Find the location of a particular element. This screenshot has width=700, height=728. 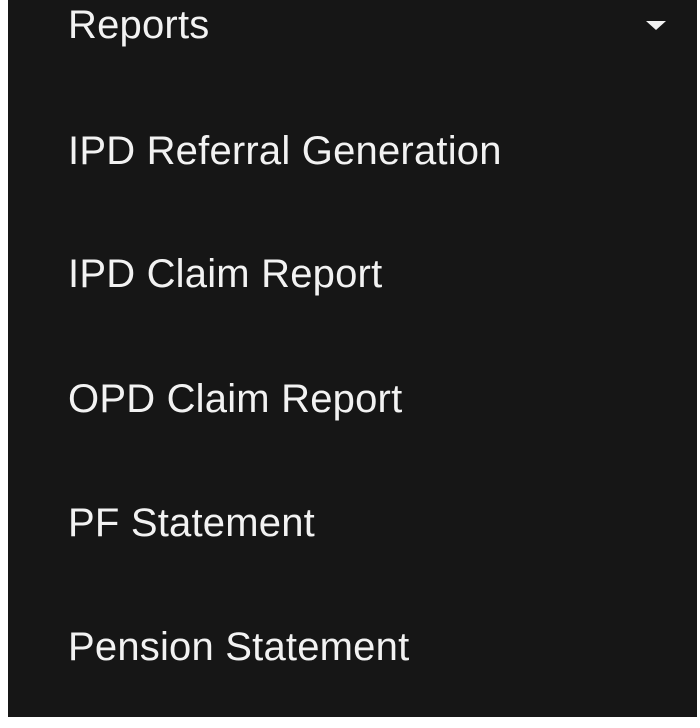

reports-menu-title: Reports is located at coordinates (139, 25).